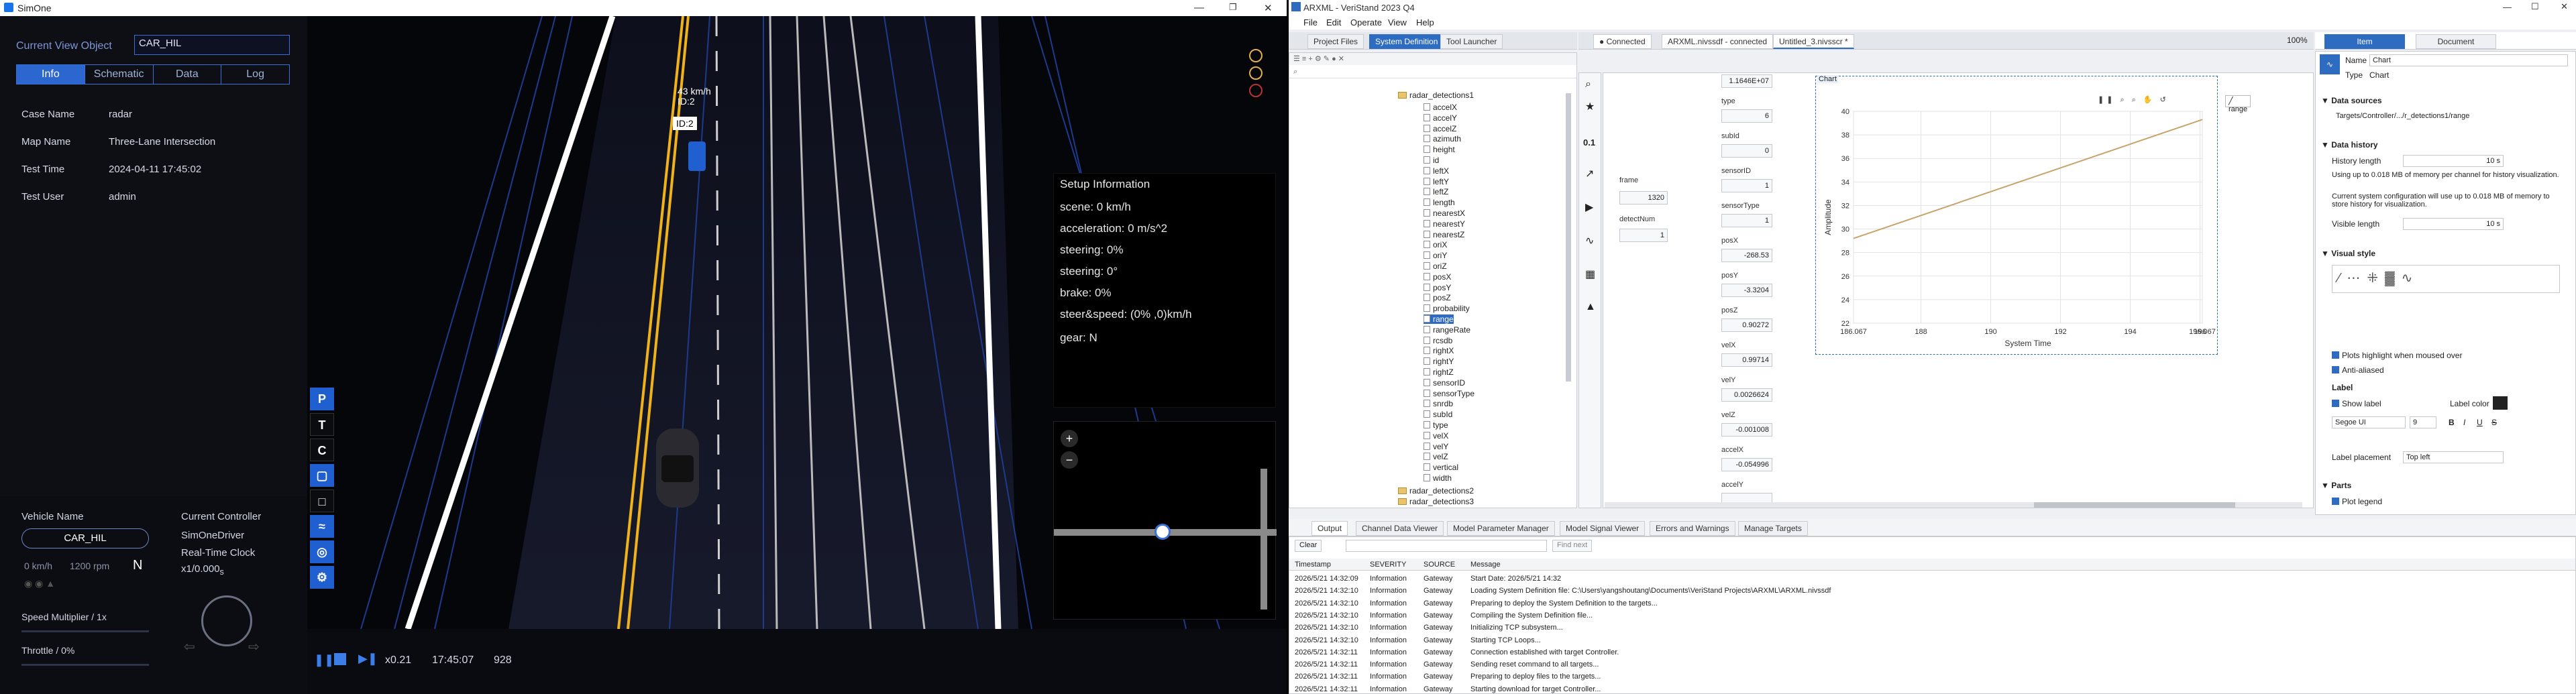 Image resolution: width=2576 pixels, height=694 pixels. Describe the element at coordinates (1590, 106) in the screenshot. I see `star-icon: ★` at that location.